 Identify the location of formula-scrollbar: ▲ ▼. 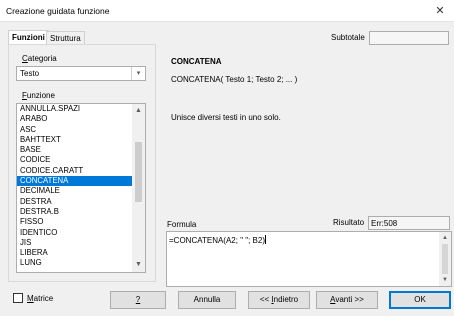
(445, 259).